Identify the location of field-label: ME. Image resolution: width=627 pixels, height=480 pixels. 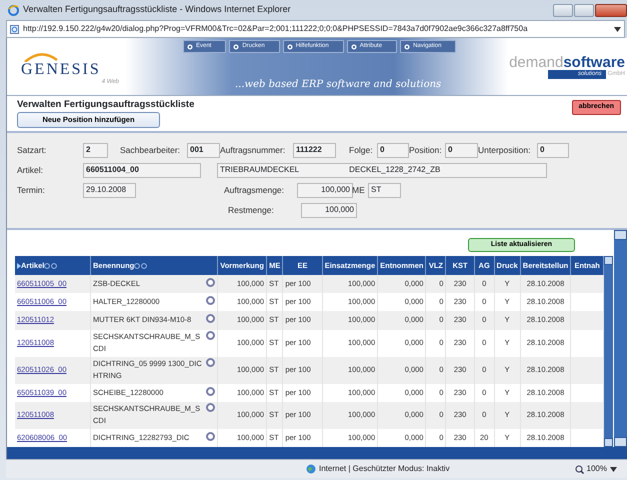
(359, 190).